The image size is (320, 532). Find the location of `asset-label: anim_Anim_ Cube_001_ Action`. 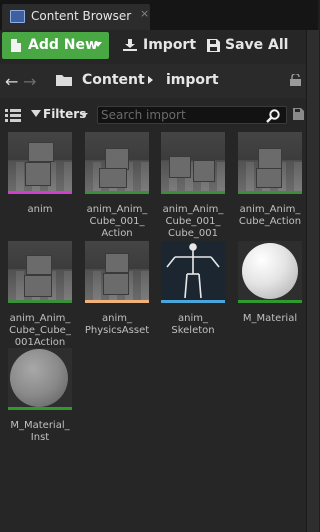

asset-label: anim_Anim_ Cube_001_ Action is located at coordinates (117, 221).